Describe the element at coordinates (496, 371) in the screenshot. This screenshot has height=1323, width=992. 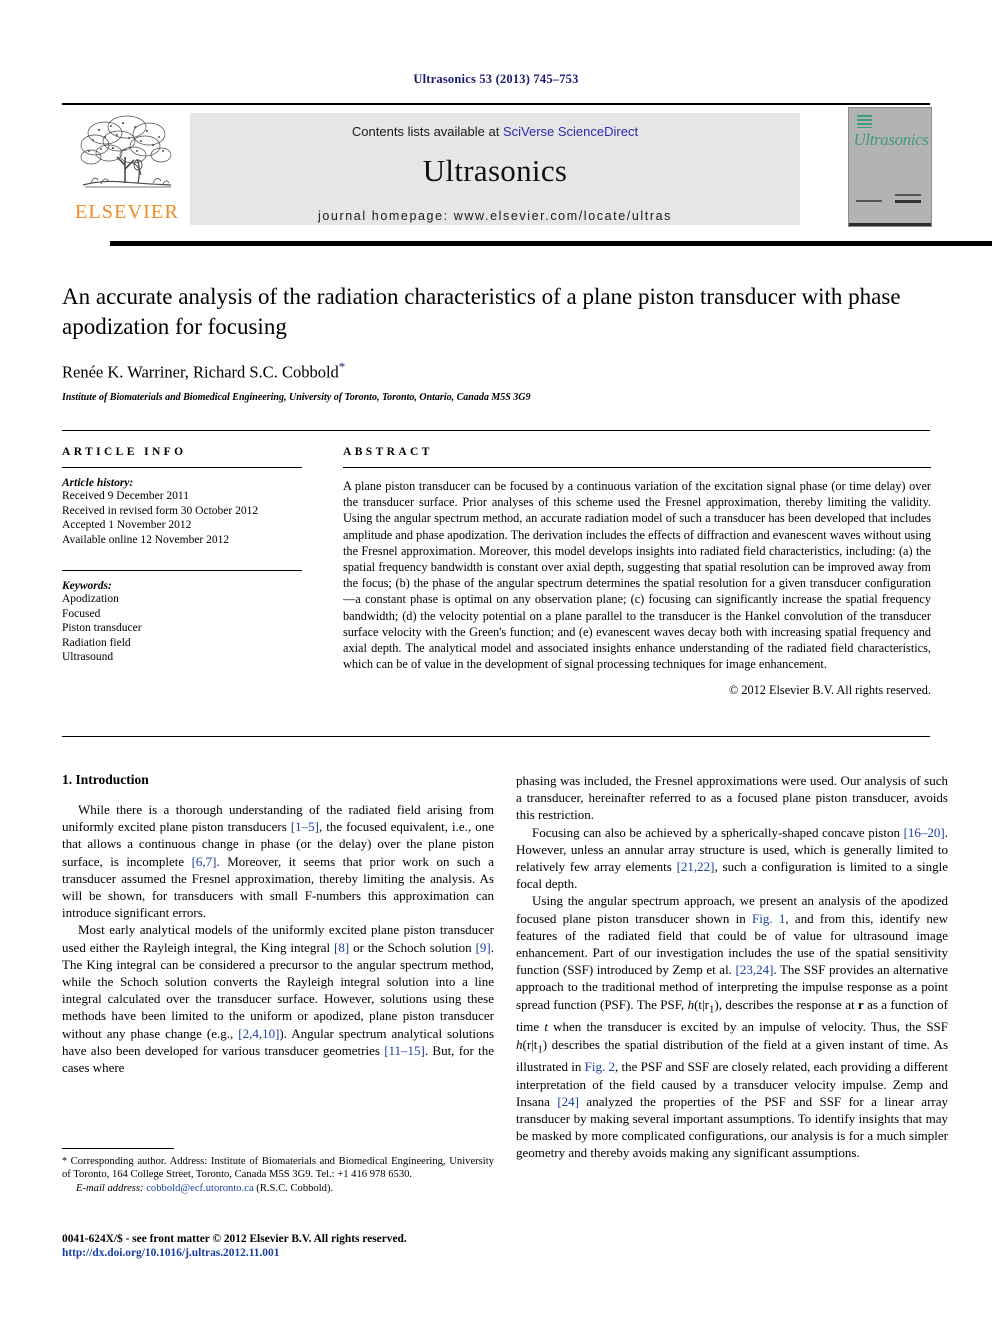
I see `author-list: Renée K. Warriner, Richard S.C. Cobbold*` at that location.